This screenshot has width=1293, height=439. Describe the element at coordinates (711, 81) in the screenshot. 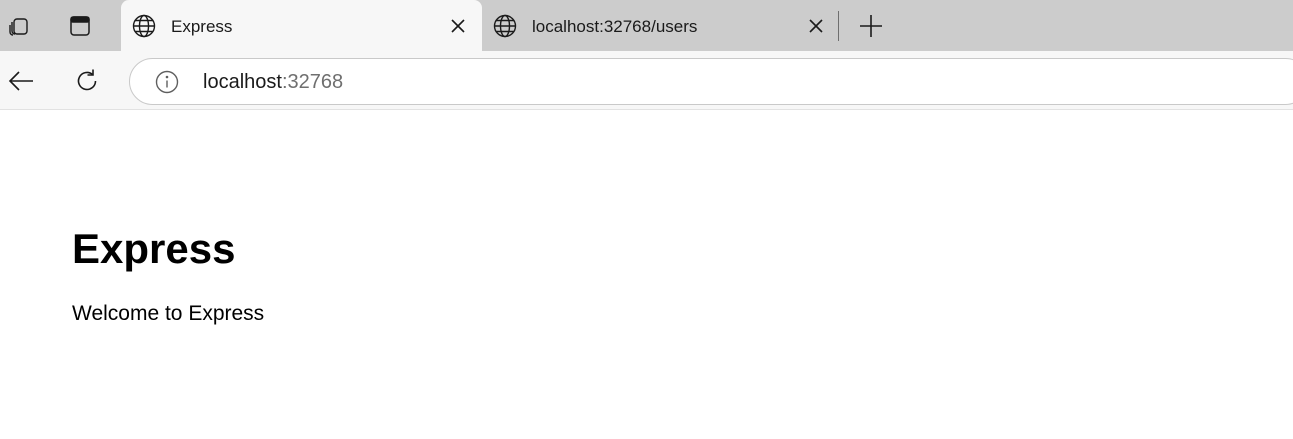

I see `address-bar: localhost:32768` at that location.